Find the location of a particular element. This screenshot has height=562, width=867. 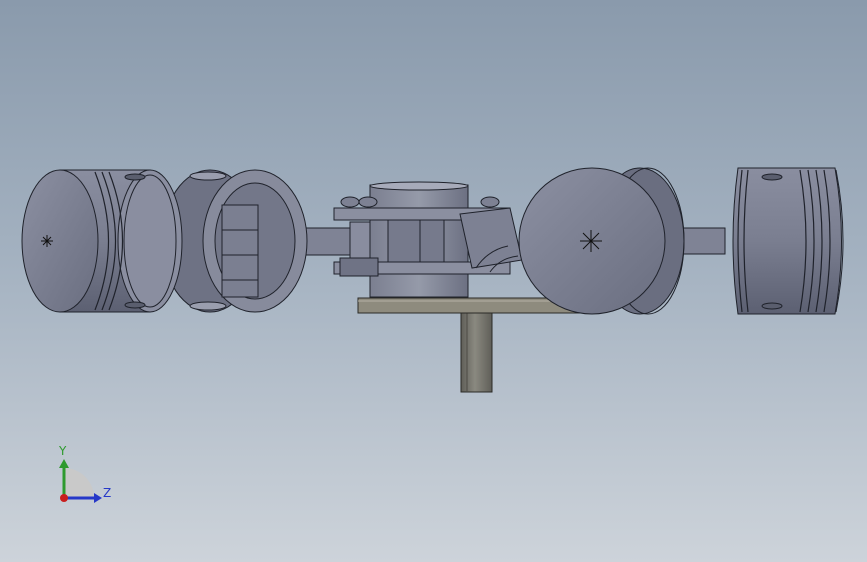

piston-right-crown is located at coordinates (601, 241).